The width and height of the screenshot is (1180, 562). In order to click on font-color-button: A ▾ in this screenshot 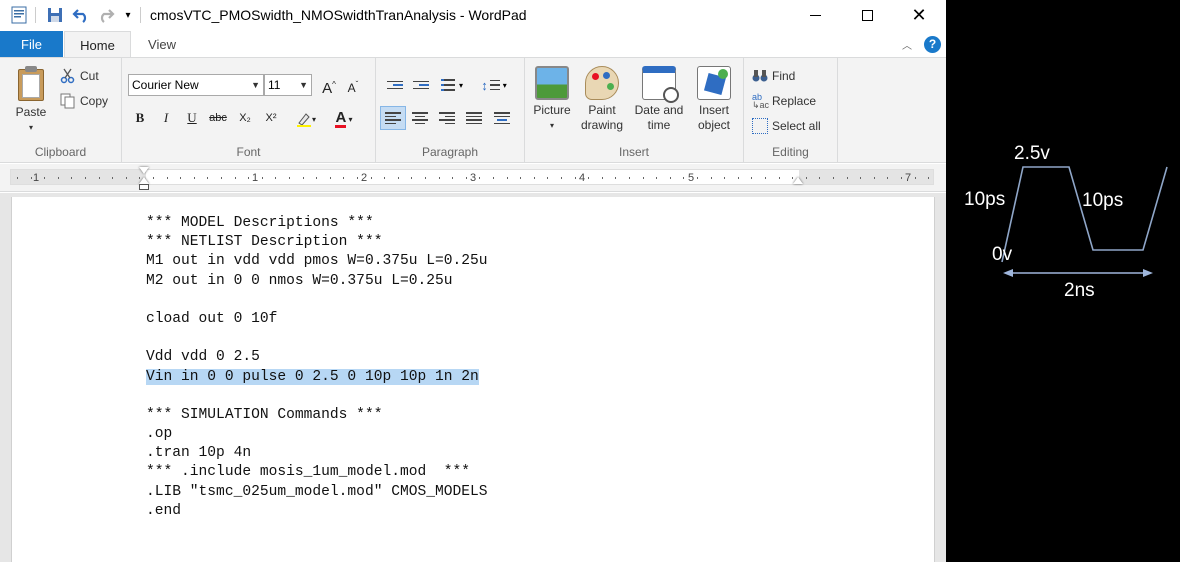, I will do `click(344, 118)`.